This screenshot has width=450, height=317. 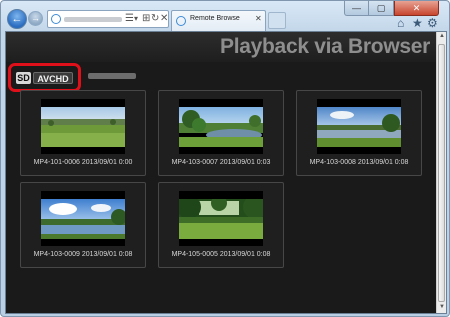 I want to click on forward-button: →, so click(x=35, y=18).